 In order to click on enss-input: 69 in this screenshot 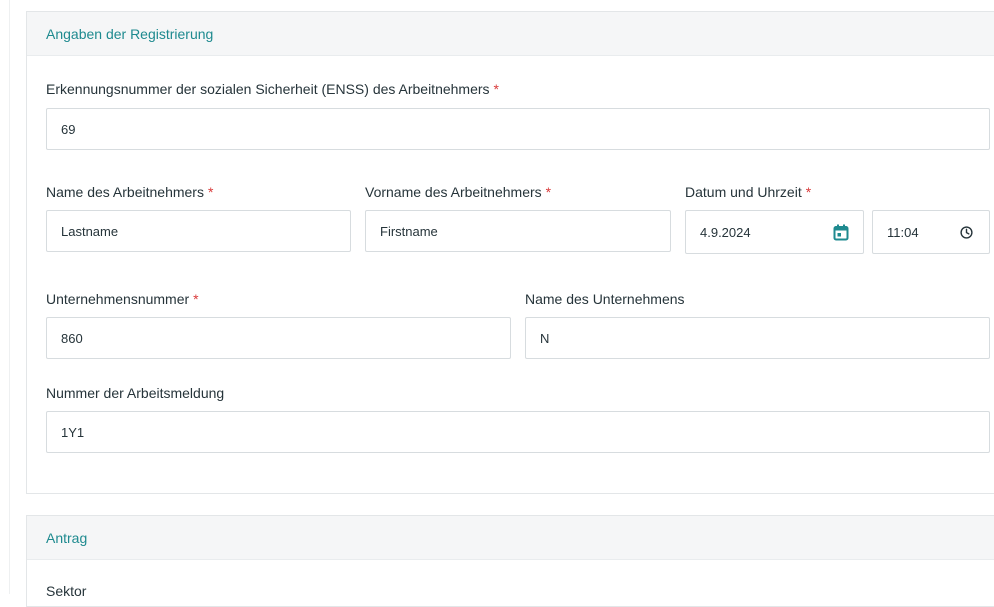, I will do `click(518, 129)`.